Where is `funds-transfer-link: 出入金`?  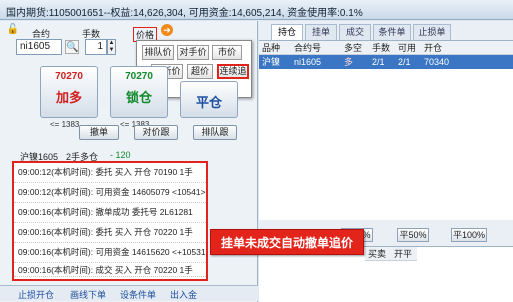 funds-transfer-link: 出入金 is located at coordinates (183, 294).